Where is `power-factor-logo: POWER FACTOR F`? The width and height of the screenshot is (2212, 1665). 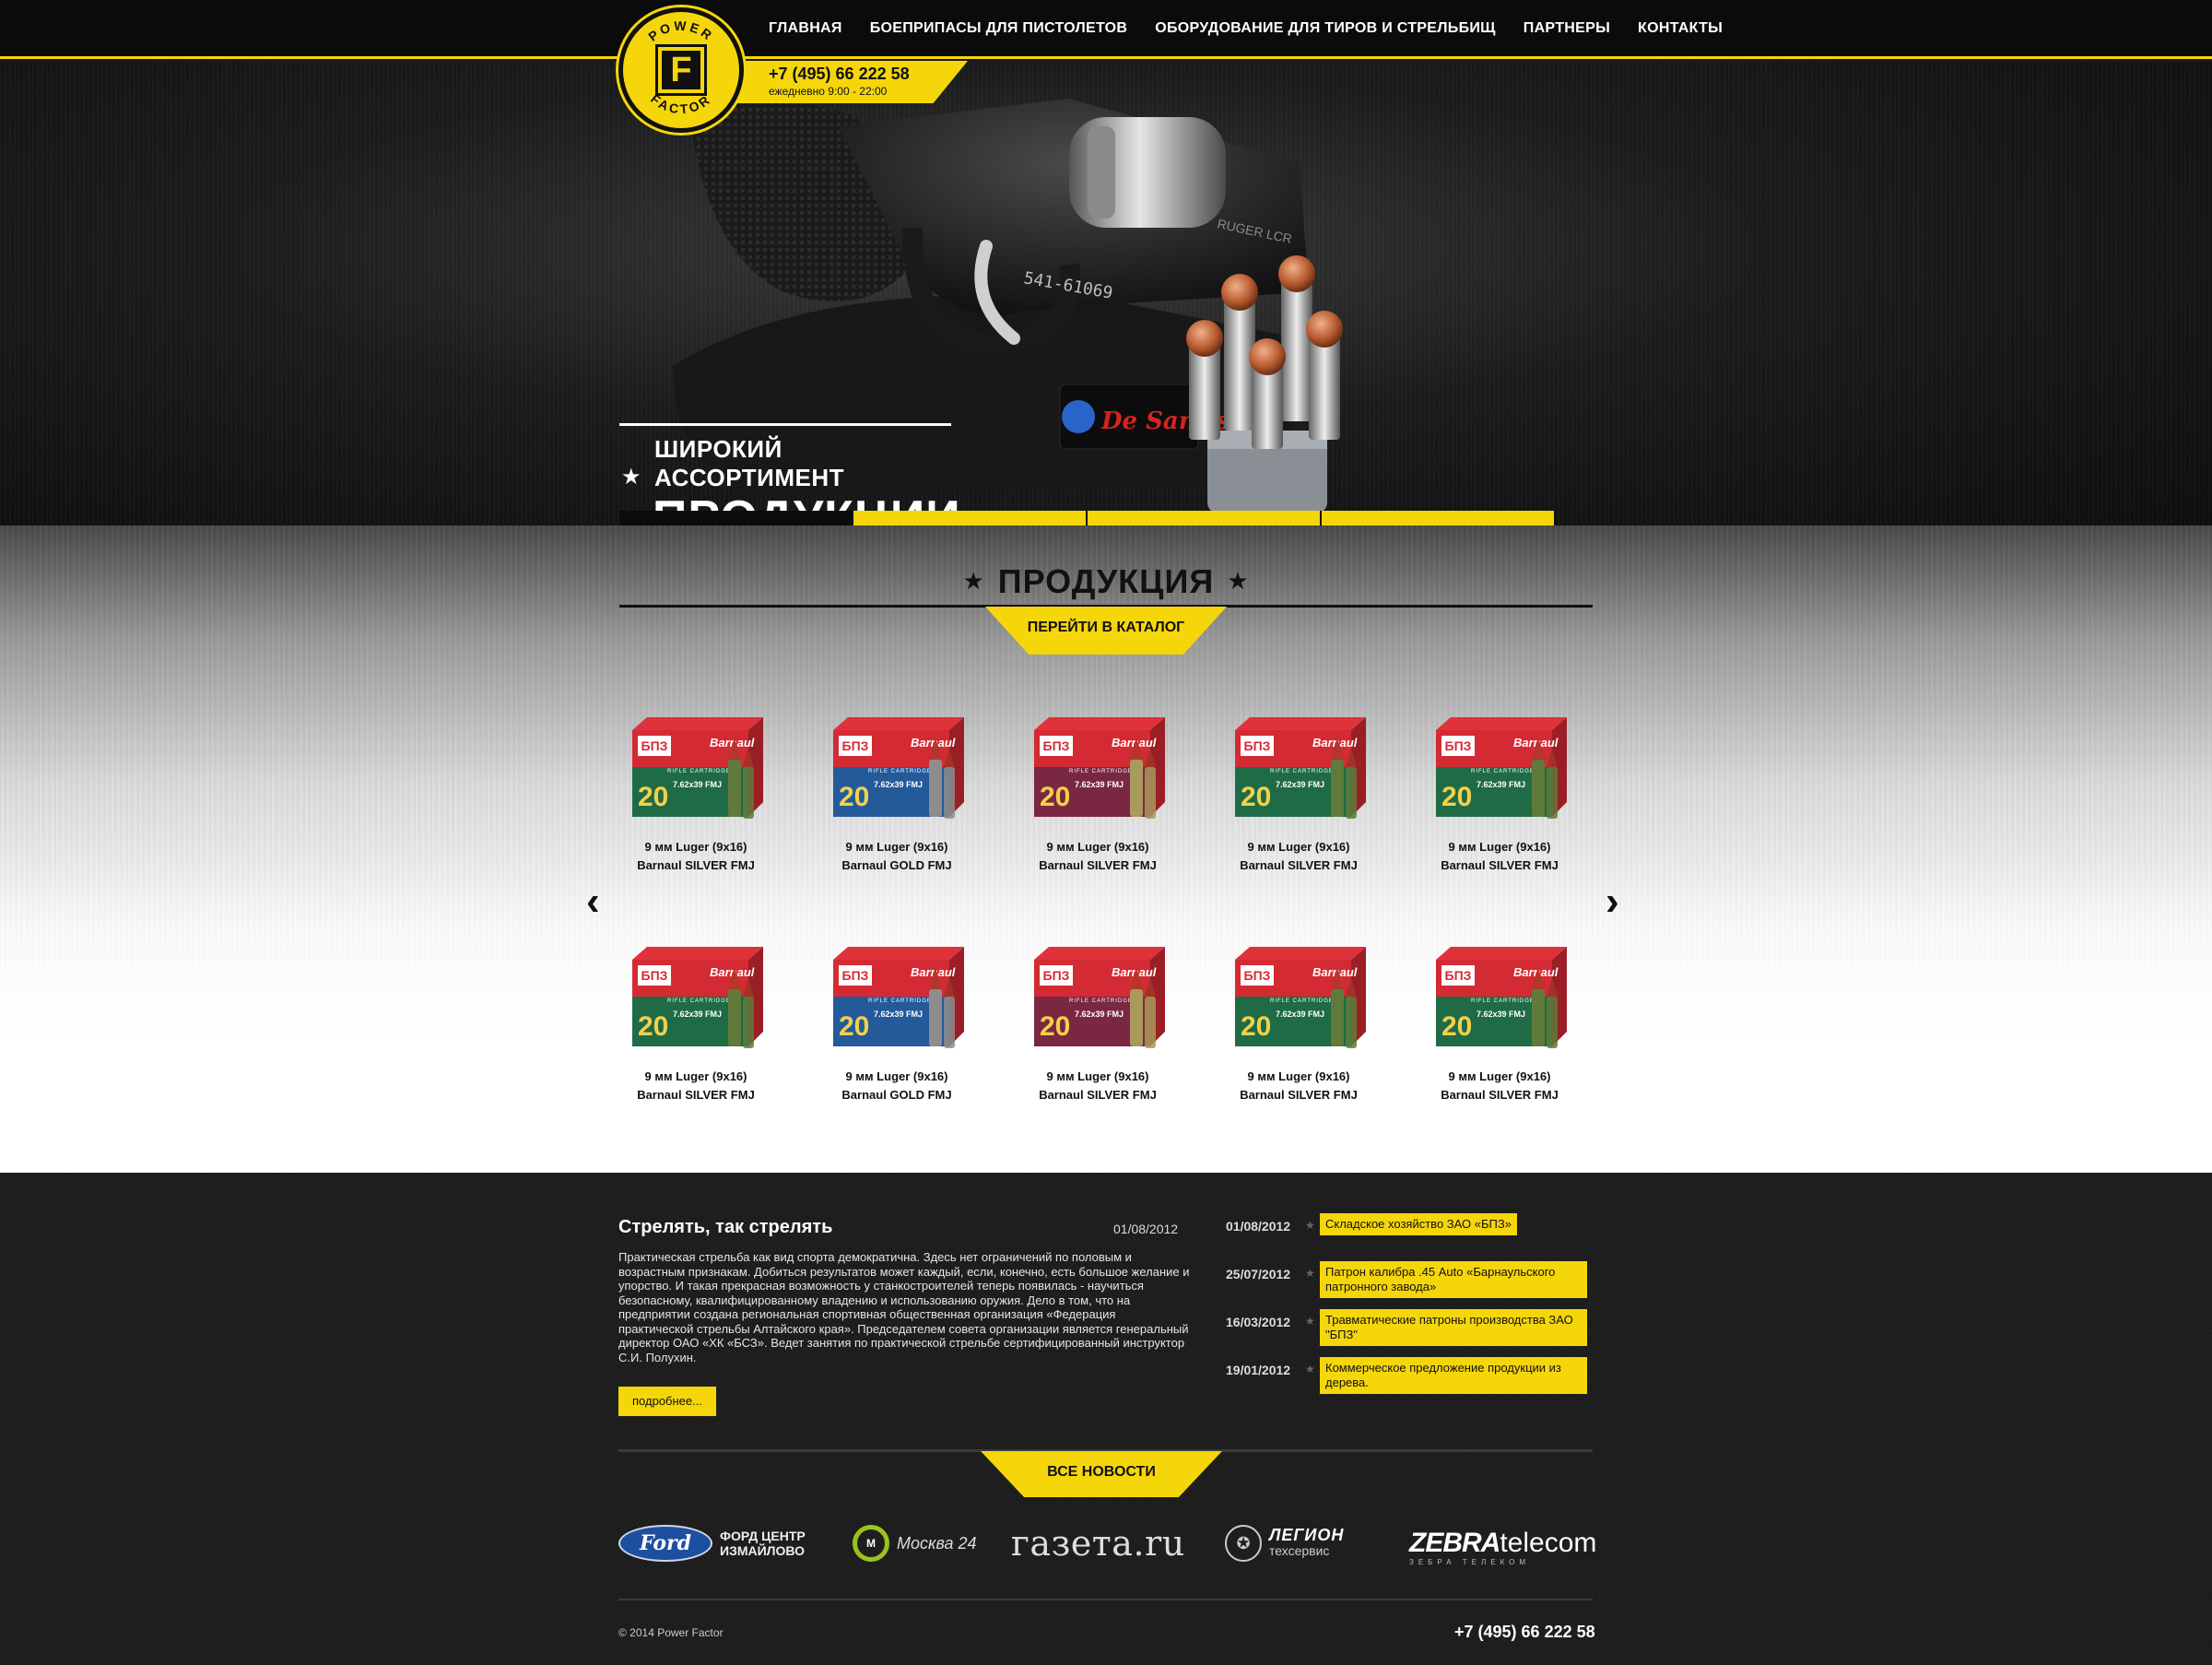
power-factor-logo: POWER FACTOR F is located at coordinates (681, 70).